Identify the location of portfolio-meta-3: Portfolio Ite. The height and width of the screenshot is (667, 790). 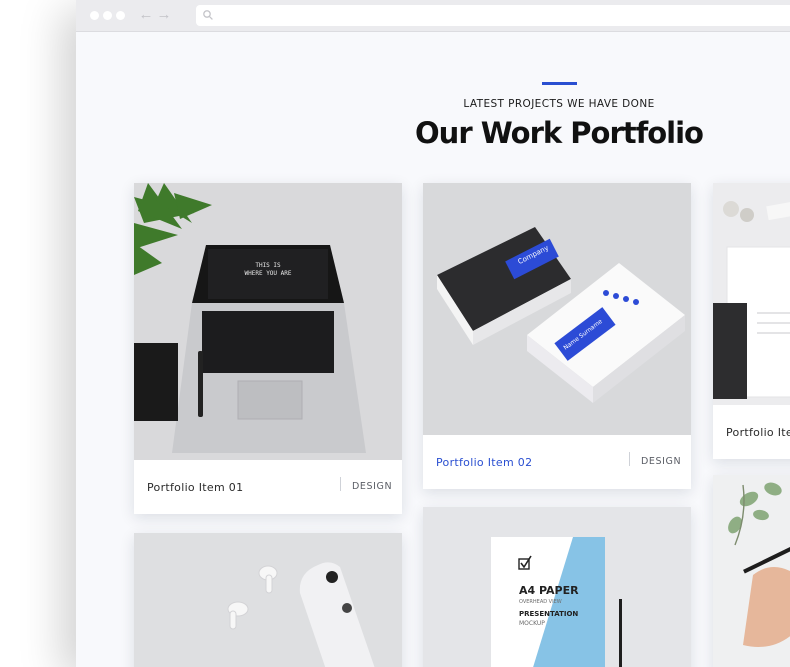
(751, 432).